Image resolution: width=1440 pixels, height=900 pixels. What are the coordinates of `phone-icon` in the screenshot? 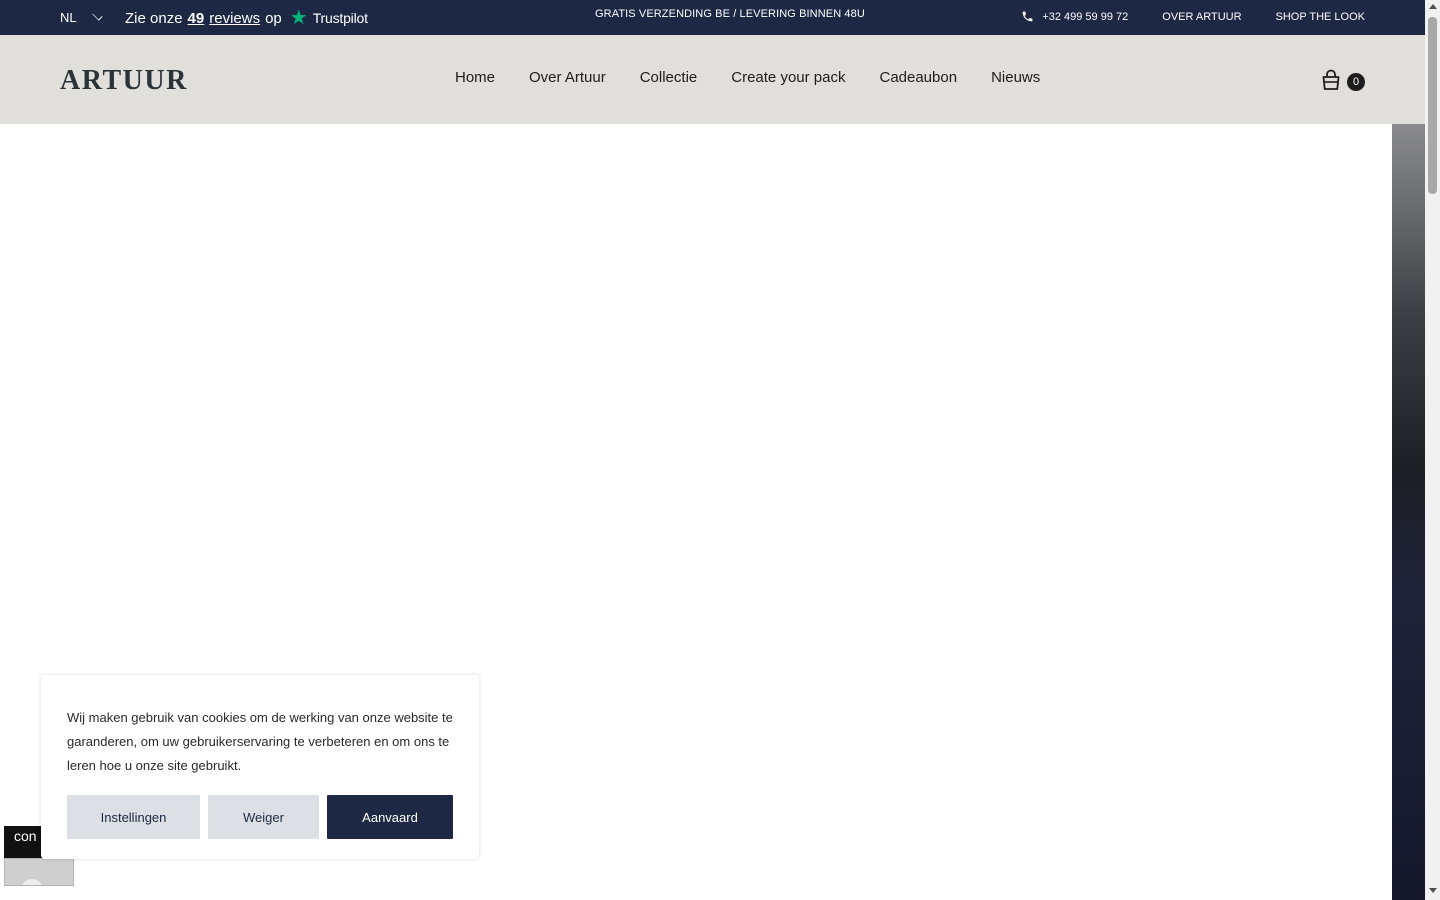 It's located at (1027, 16).